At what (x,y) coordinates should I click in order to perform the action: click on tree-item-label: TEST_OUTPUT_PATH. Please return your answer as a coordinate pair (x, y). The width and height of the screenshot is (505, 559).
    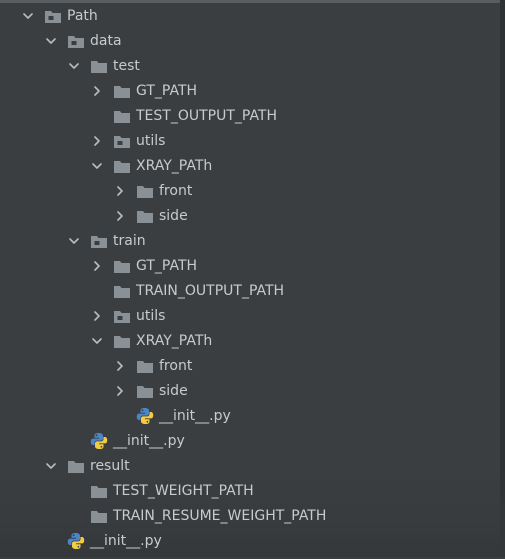
    Looking at the image, I should click on (207, 116).